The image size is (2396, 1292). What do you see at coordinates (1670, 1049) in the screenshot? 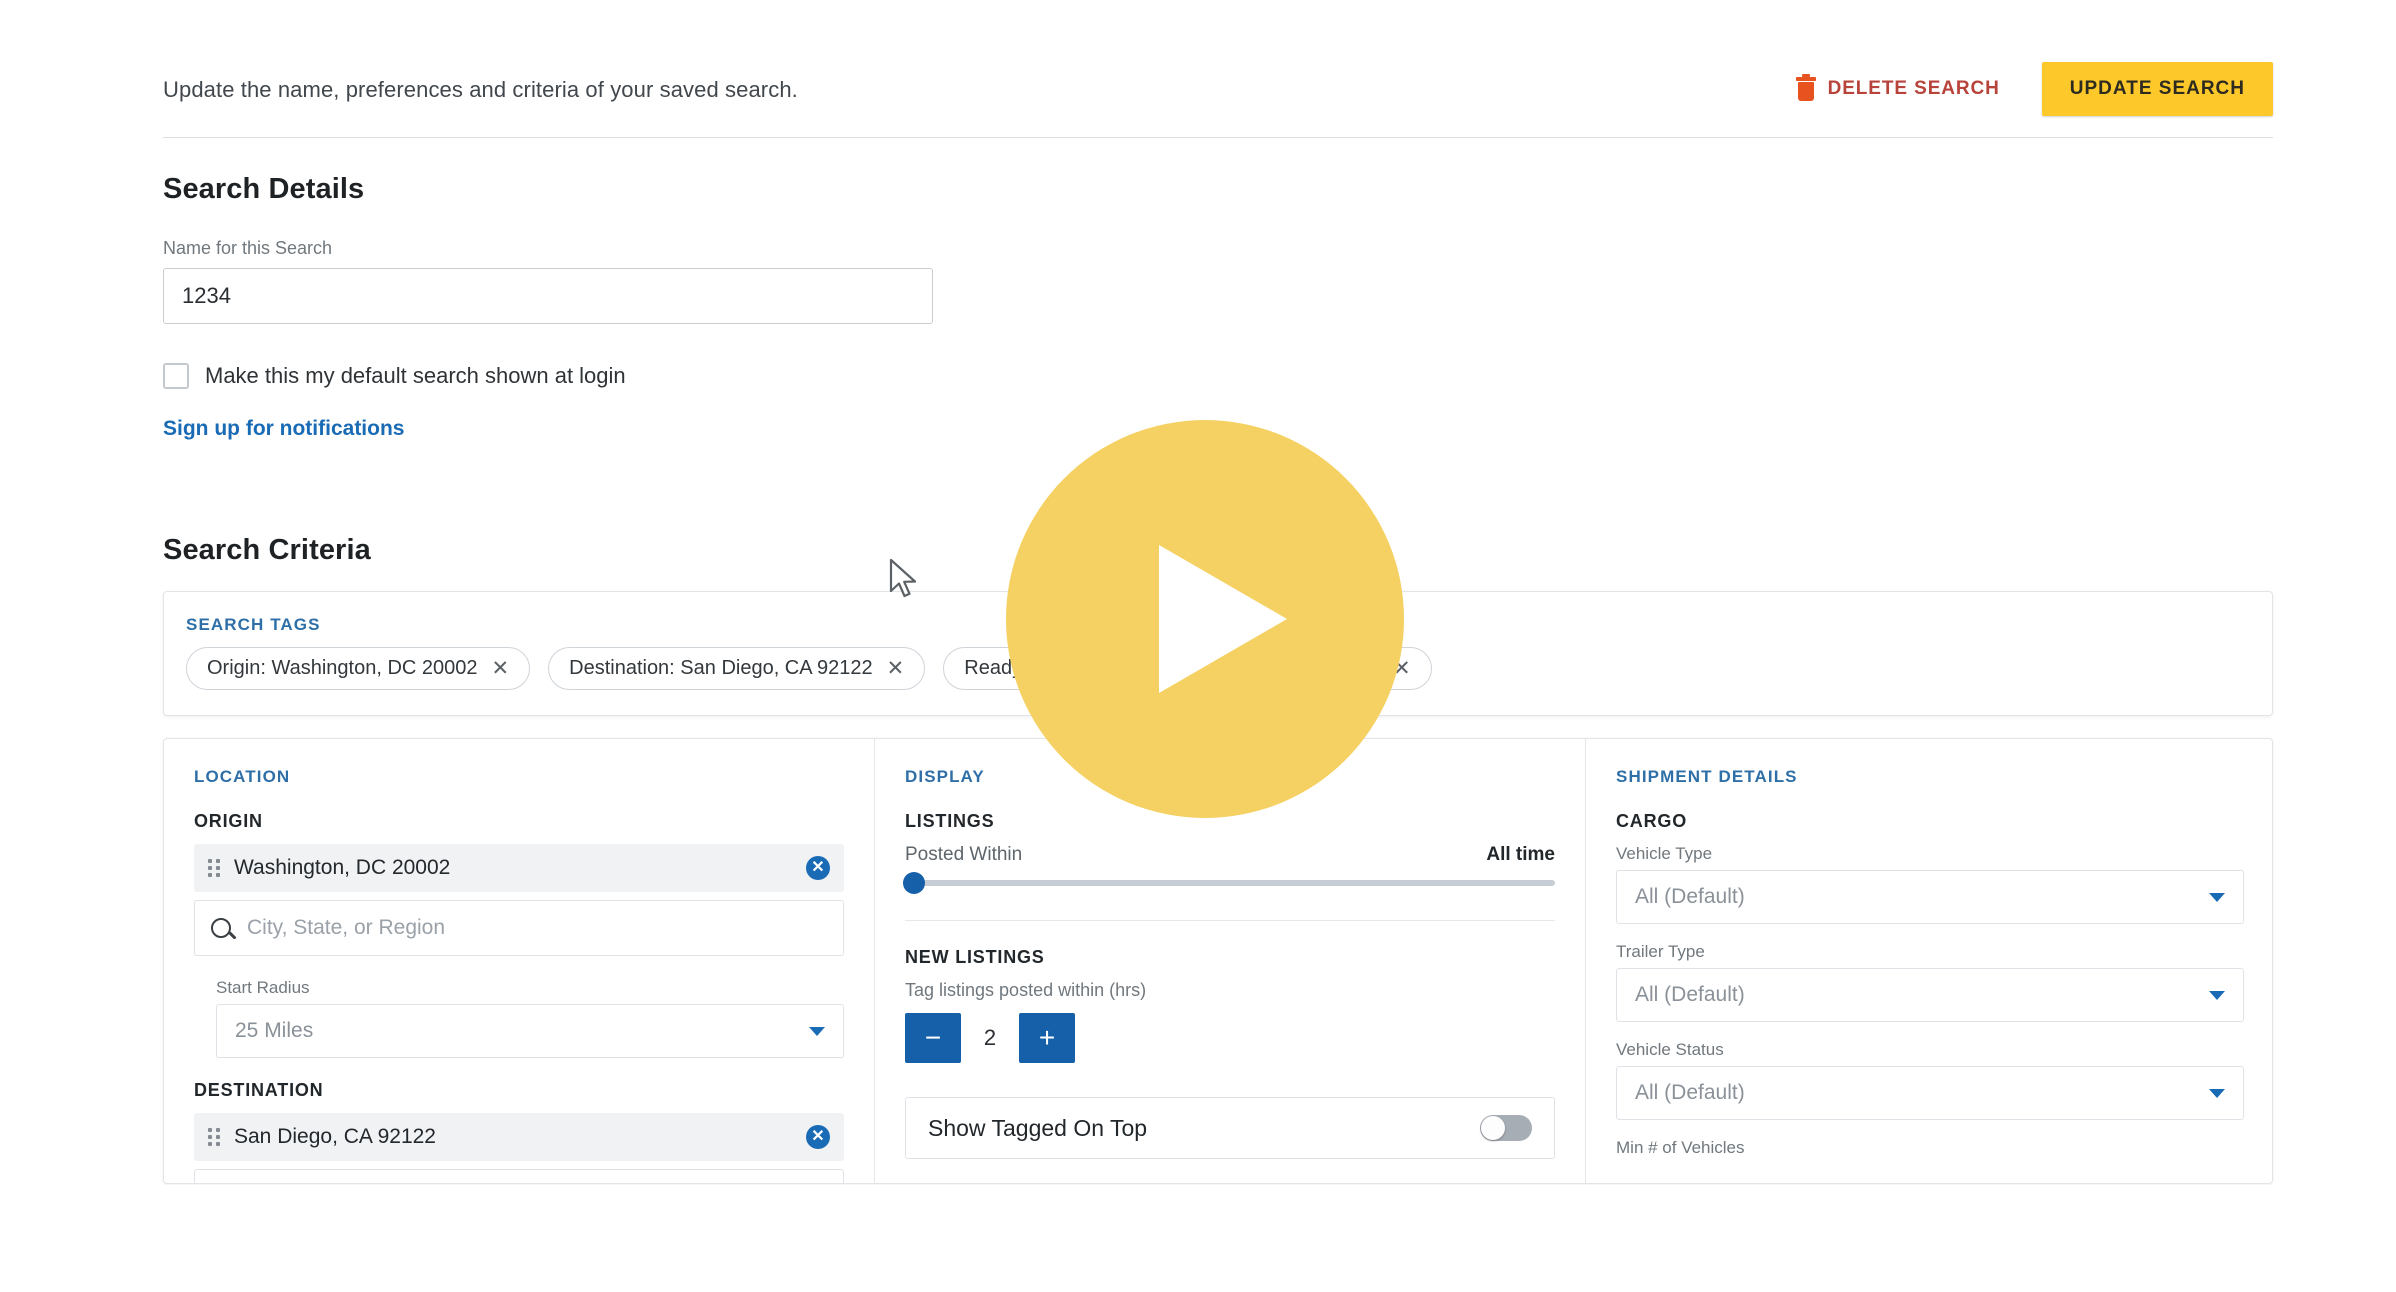
I see `vehicle-status-label: Vehicle Status` at bounding box center [1670, 1049].